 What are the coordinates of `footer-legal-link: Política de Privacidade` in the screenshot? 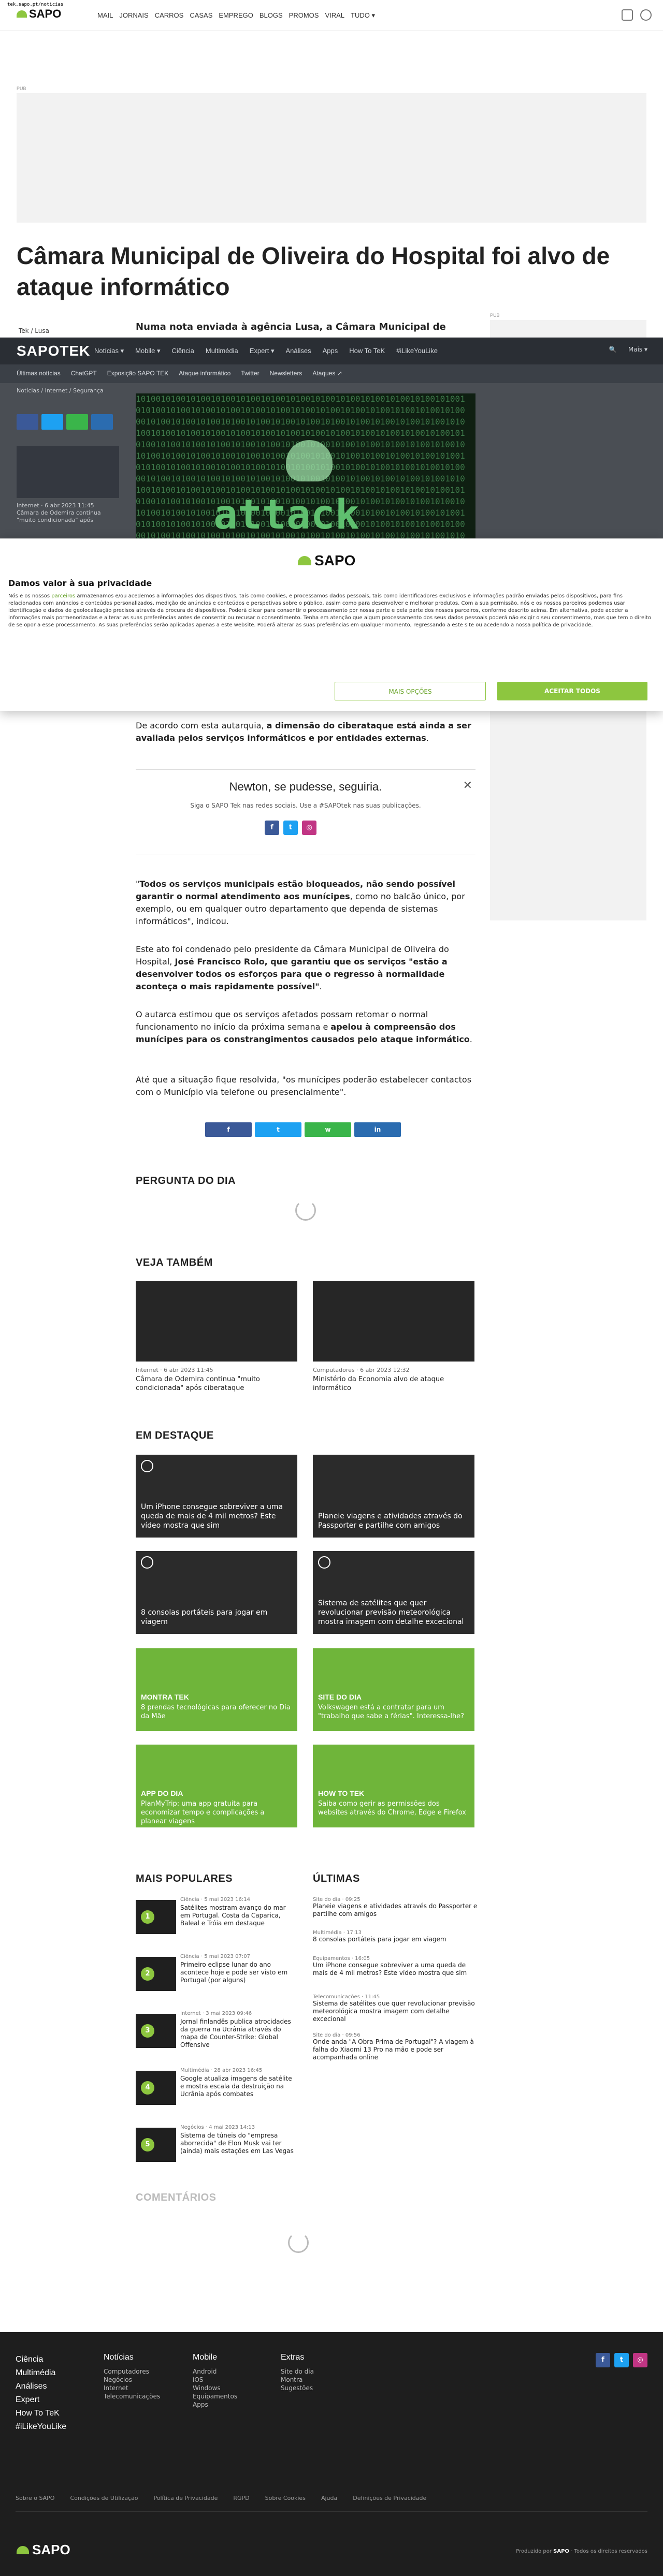 It's located at (186, 2498).